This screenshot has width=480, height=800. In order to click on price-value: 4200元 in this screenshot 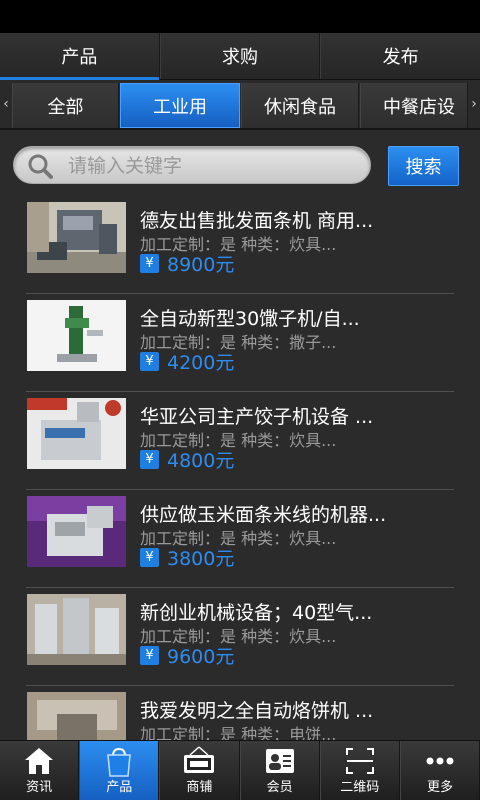, I will do `click(201, 362)`.